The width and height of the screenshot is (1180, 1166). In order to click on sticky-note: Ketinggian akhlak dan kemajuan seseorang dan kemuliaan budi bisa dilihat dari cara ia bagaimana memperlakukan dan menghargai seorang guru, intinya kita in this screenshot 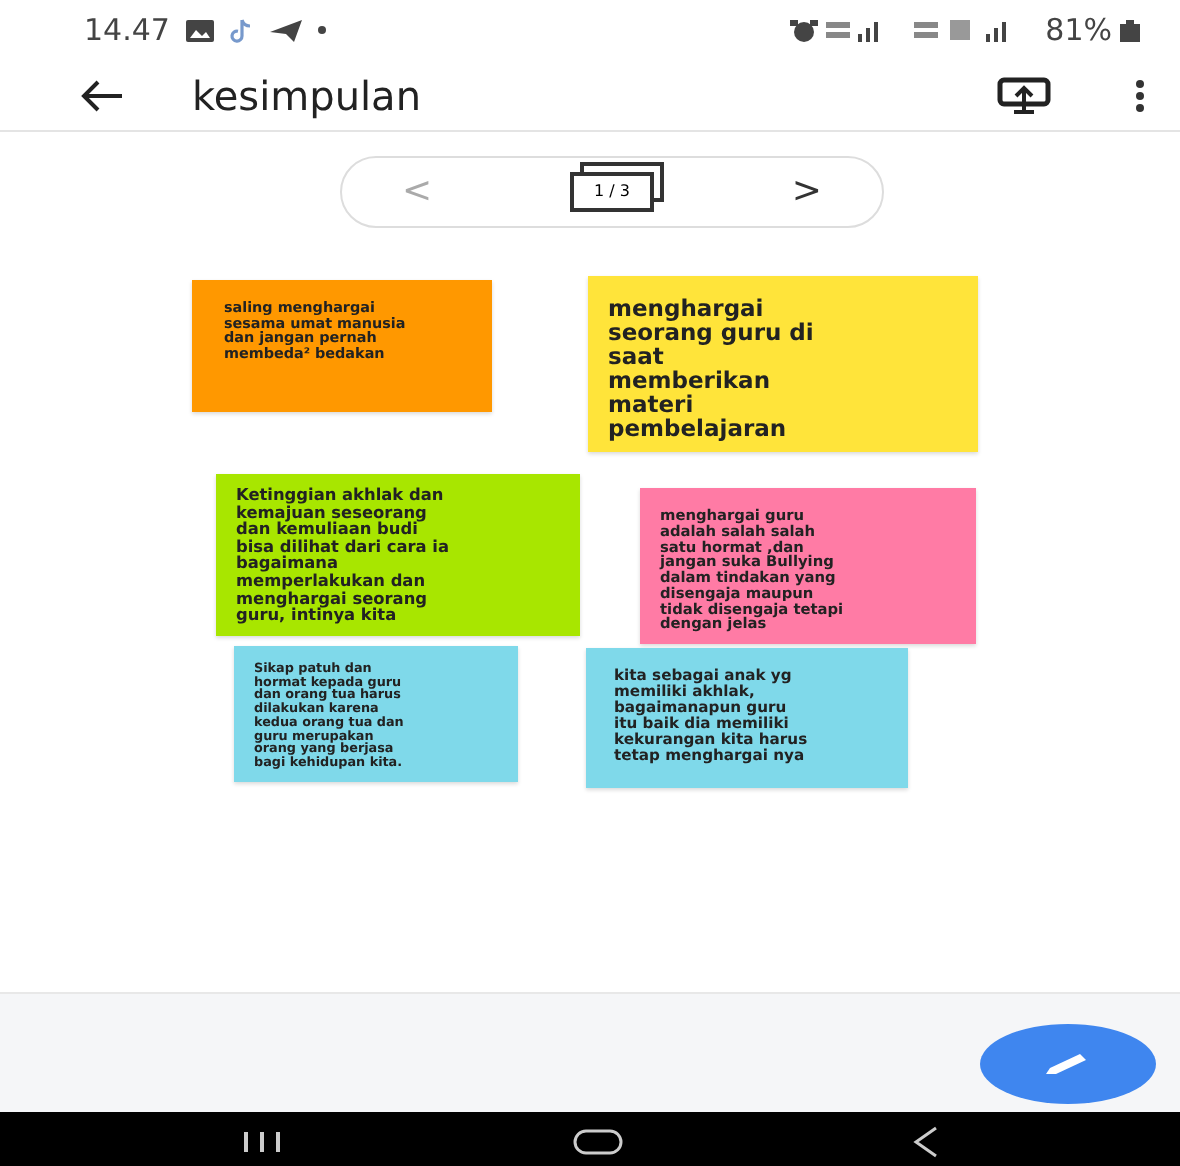, I will do `click(398, 555)`.